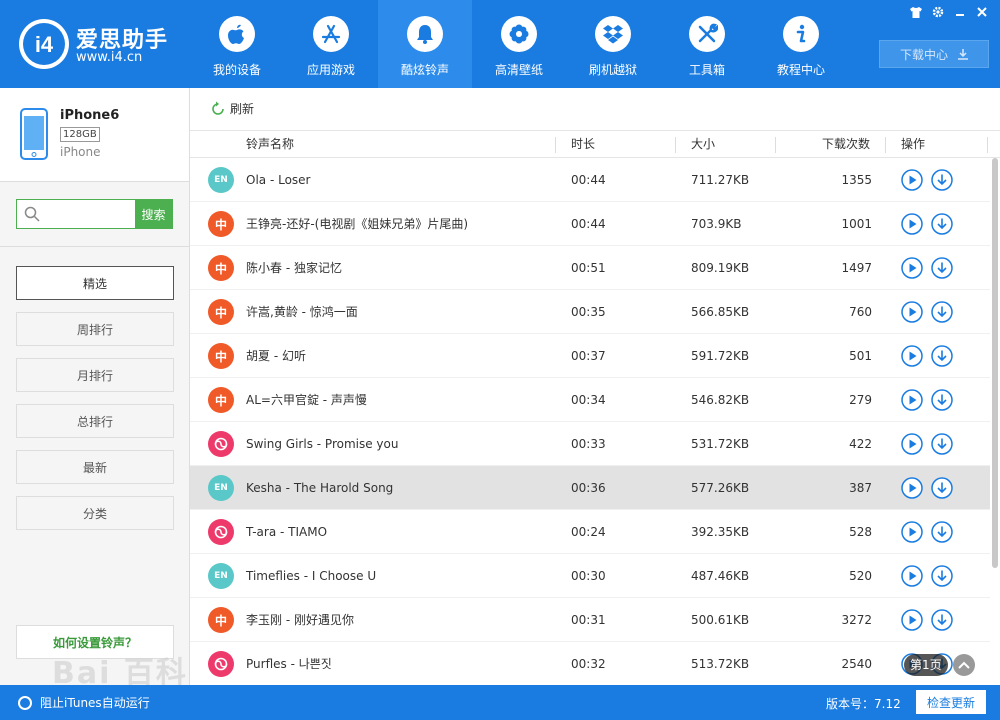 This screenshot has width=1000, height=720. Describe the element at coordinates (590, 620) in the screenshot. I see `table-row: 中李玉刚 - 刚好遇见你 00:31 500.61KB 3272` at that location.